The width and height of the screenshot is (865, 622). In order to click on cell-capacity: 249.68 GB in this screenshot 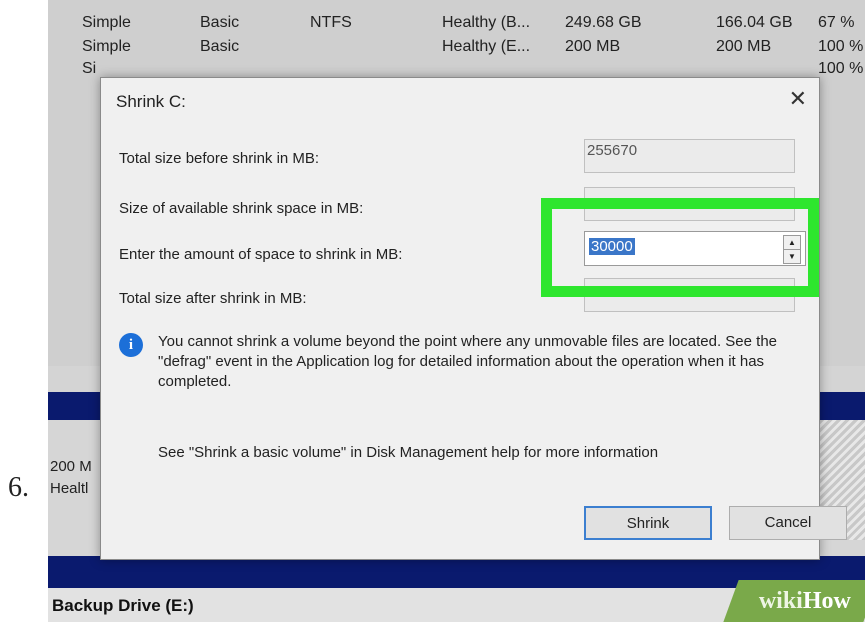, I will do `click(603, 22)`.